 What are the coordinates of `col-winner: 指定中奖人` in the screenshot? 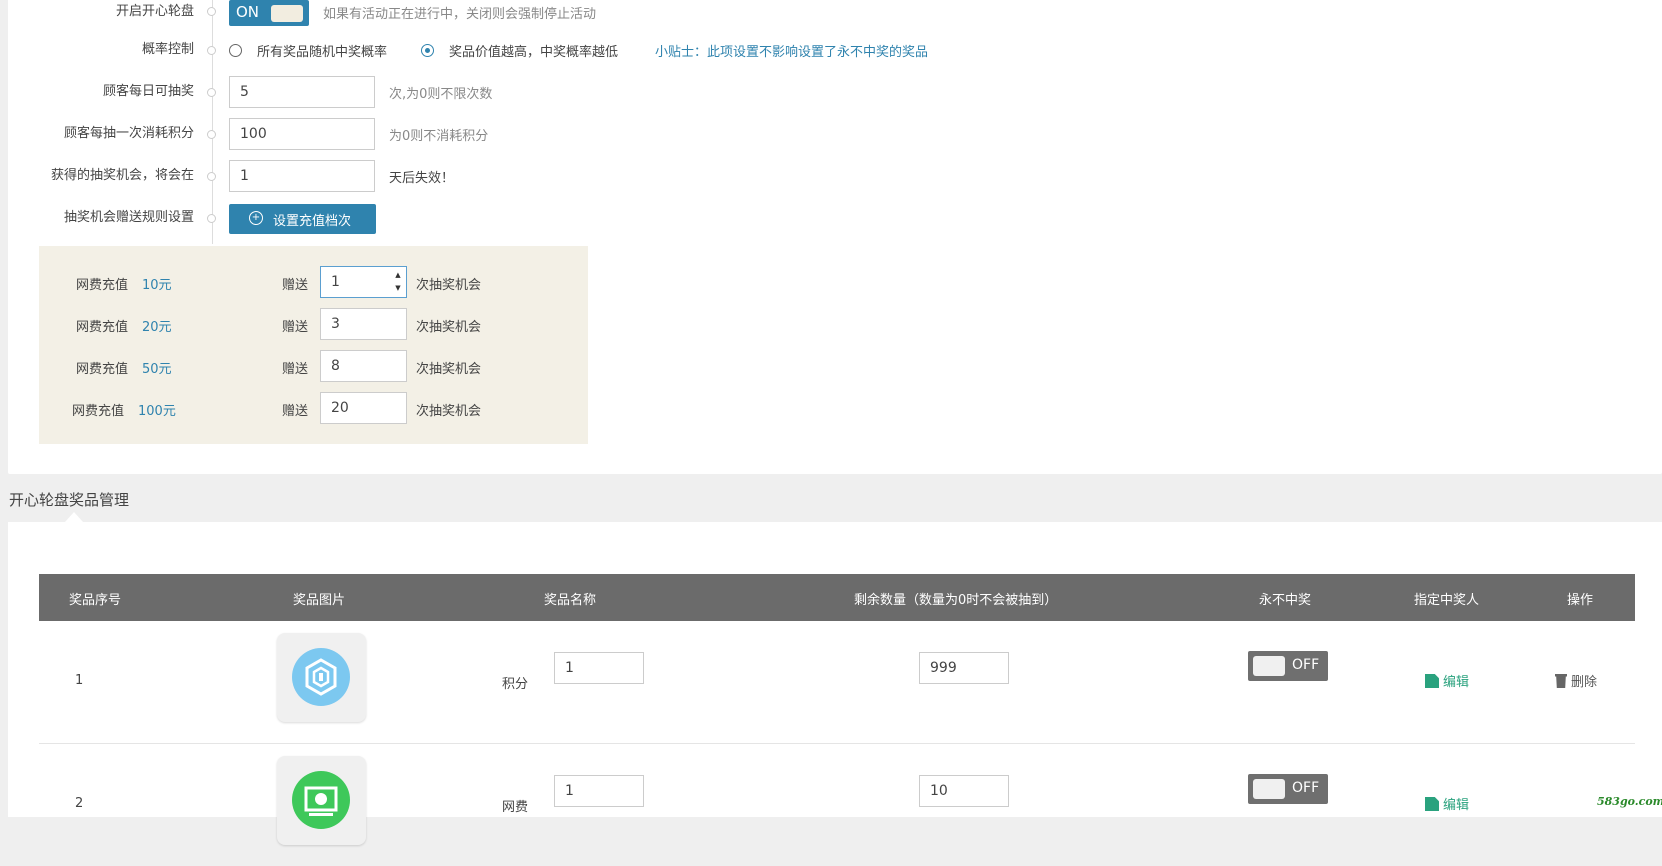 It's located at (1447, 600).